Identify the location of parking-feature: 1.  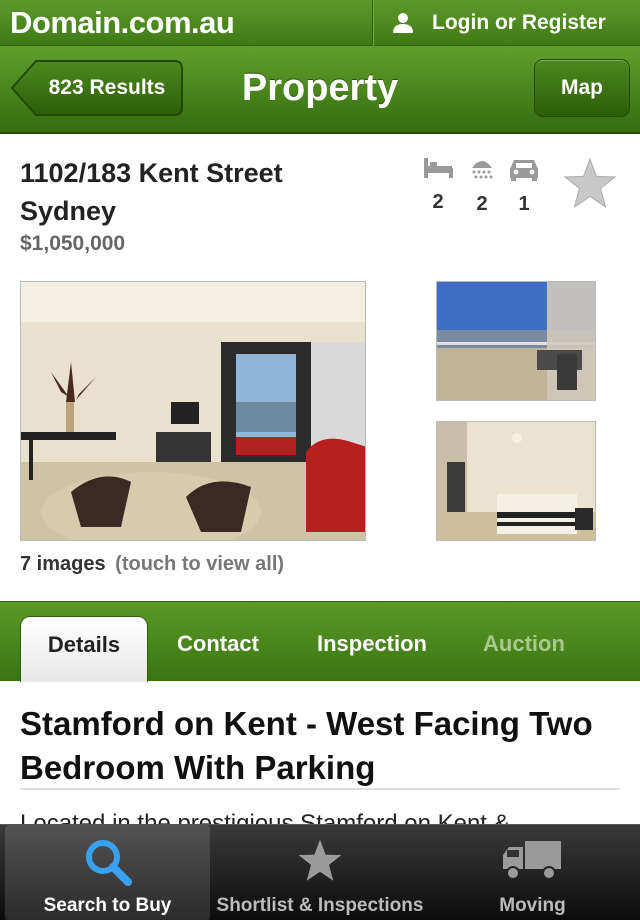
(524, 186).